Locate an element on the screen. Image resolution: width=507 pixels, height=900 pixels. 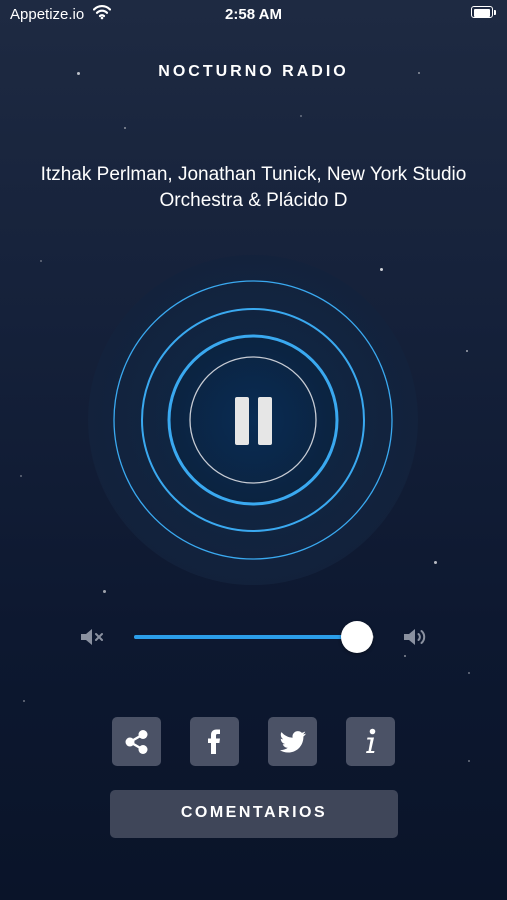
comments-button: COMENTARIOS is located at coordinates (254, 814).